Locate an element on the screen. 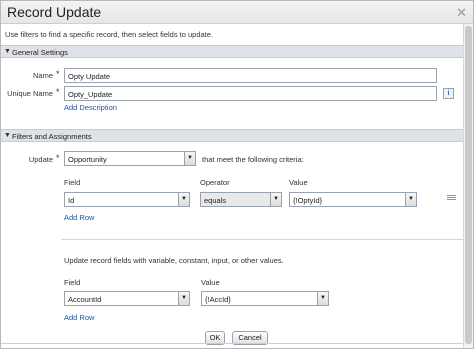 The width and height of the screenshot is (474, 349). filter-field-select: Id ▼ is located at coordinates (127, 199).